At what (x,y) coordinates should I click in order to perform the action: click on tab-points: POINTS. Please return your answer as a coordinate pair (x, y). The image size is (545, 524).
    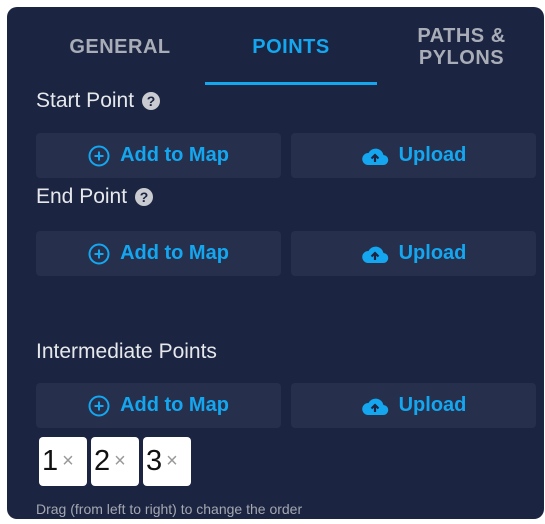
    Looking at the image, I should click on (291, 47).